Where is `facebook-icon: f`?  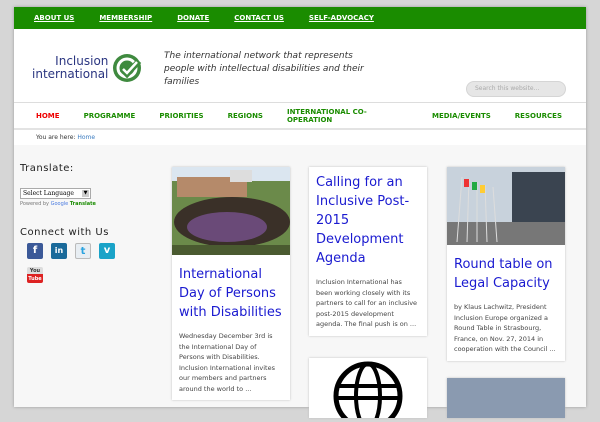 facebook-icon: f is located at coordinates (35, 251).